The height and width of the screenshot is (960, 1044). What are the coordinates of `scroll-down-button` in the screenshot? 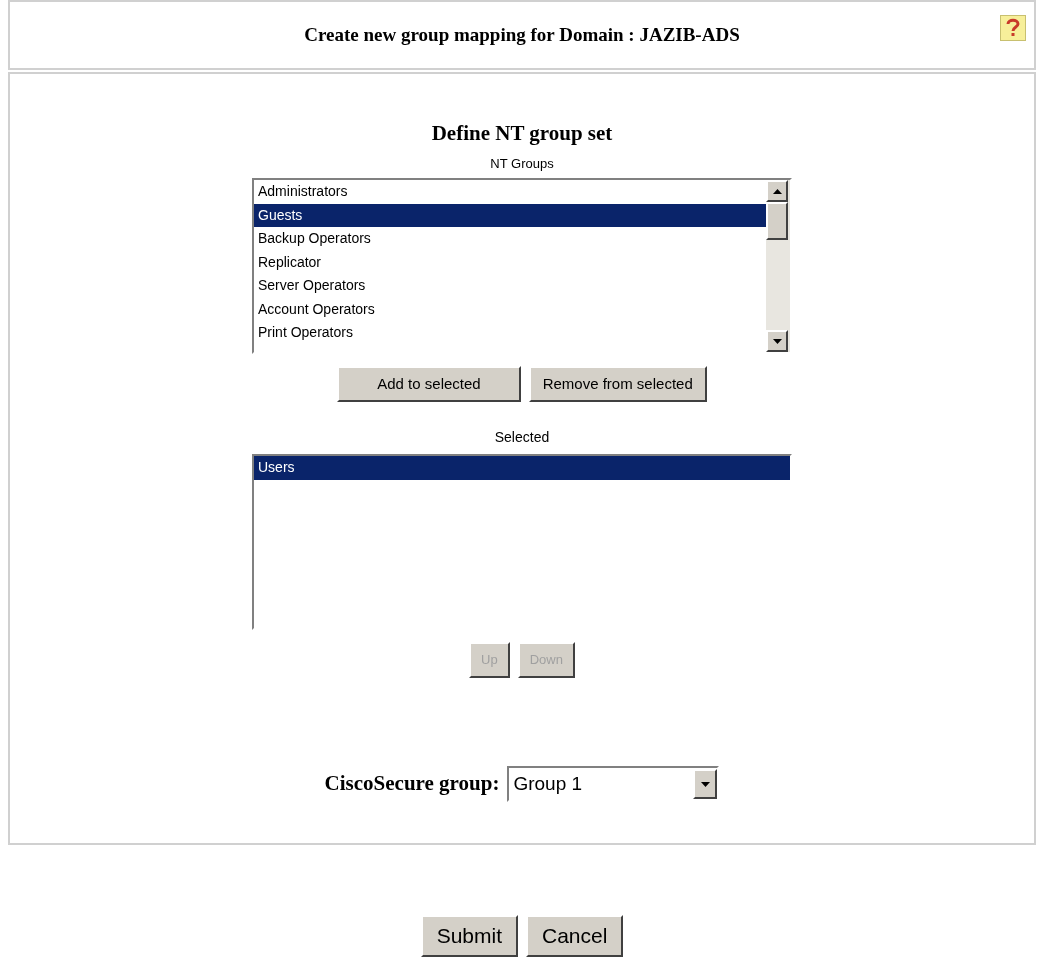 It's located at (777, 341).